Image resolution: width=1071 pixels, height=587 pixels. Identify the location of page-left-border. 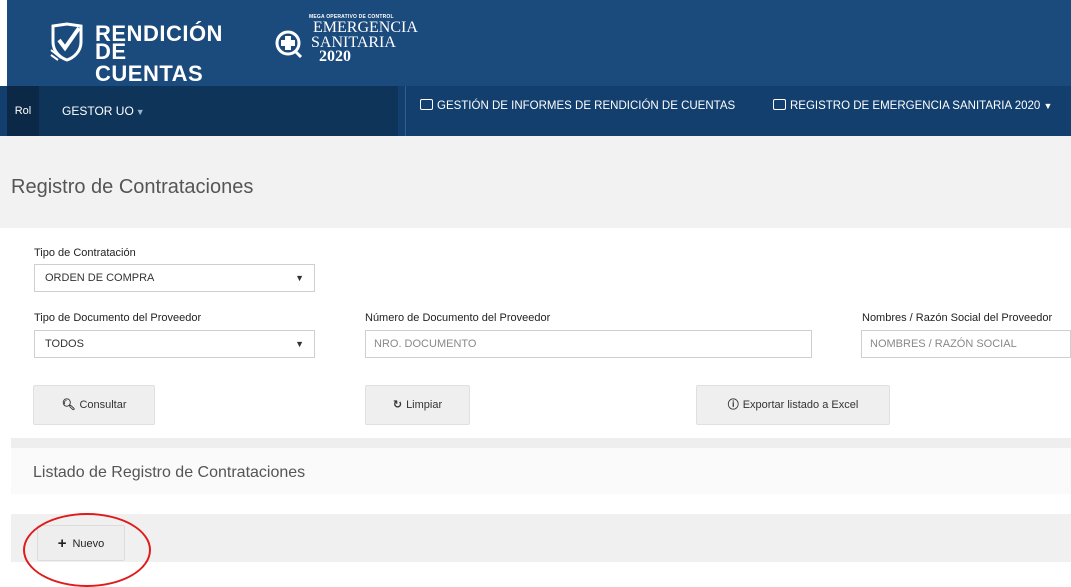
(3, 281).